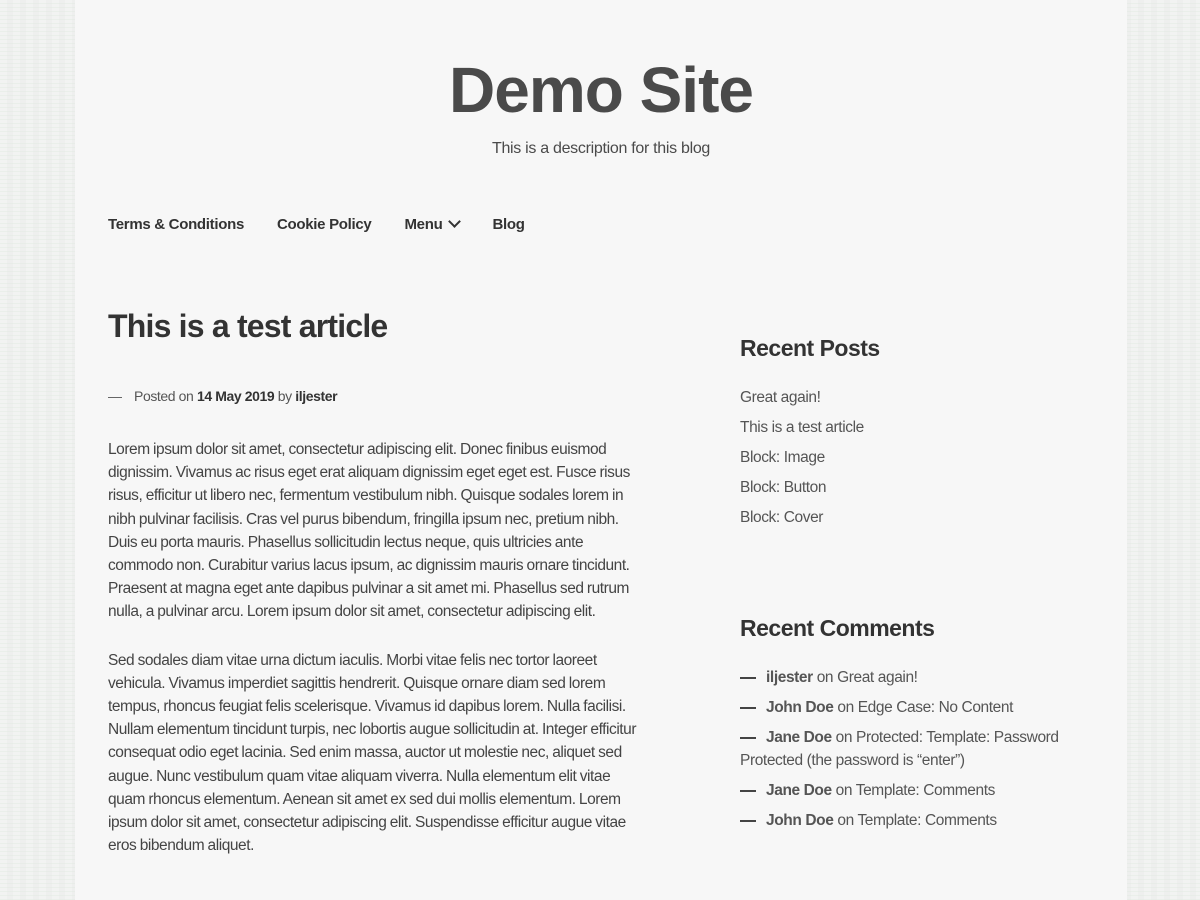 The width and height of the screenshot is (1200, 900). I want to click on nav-item-label: Blog, so click(508, 224).